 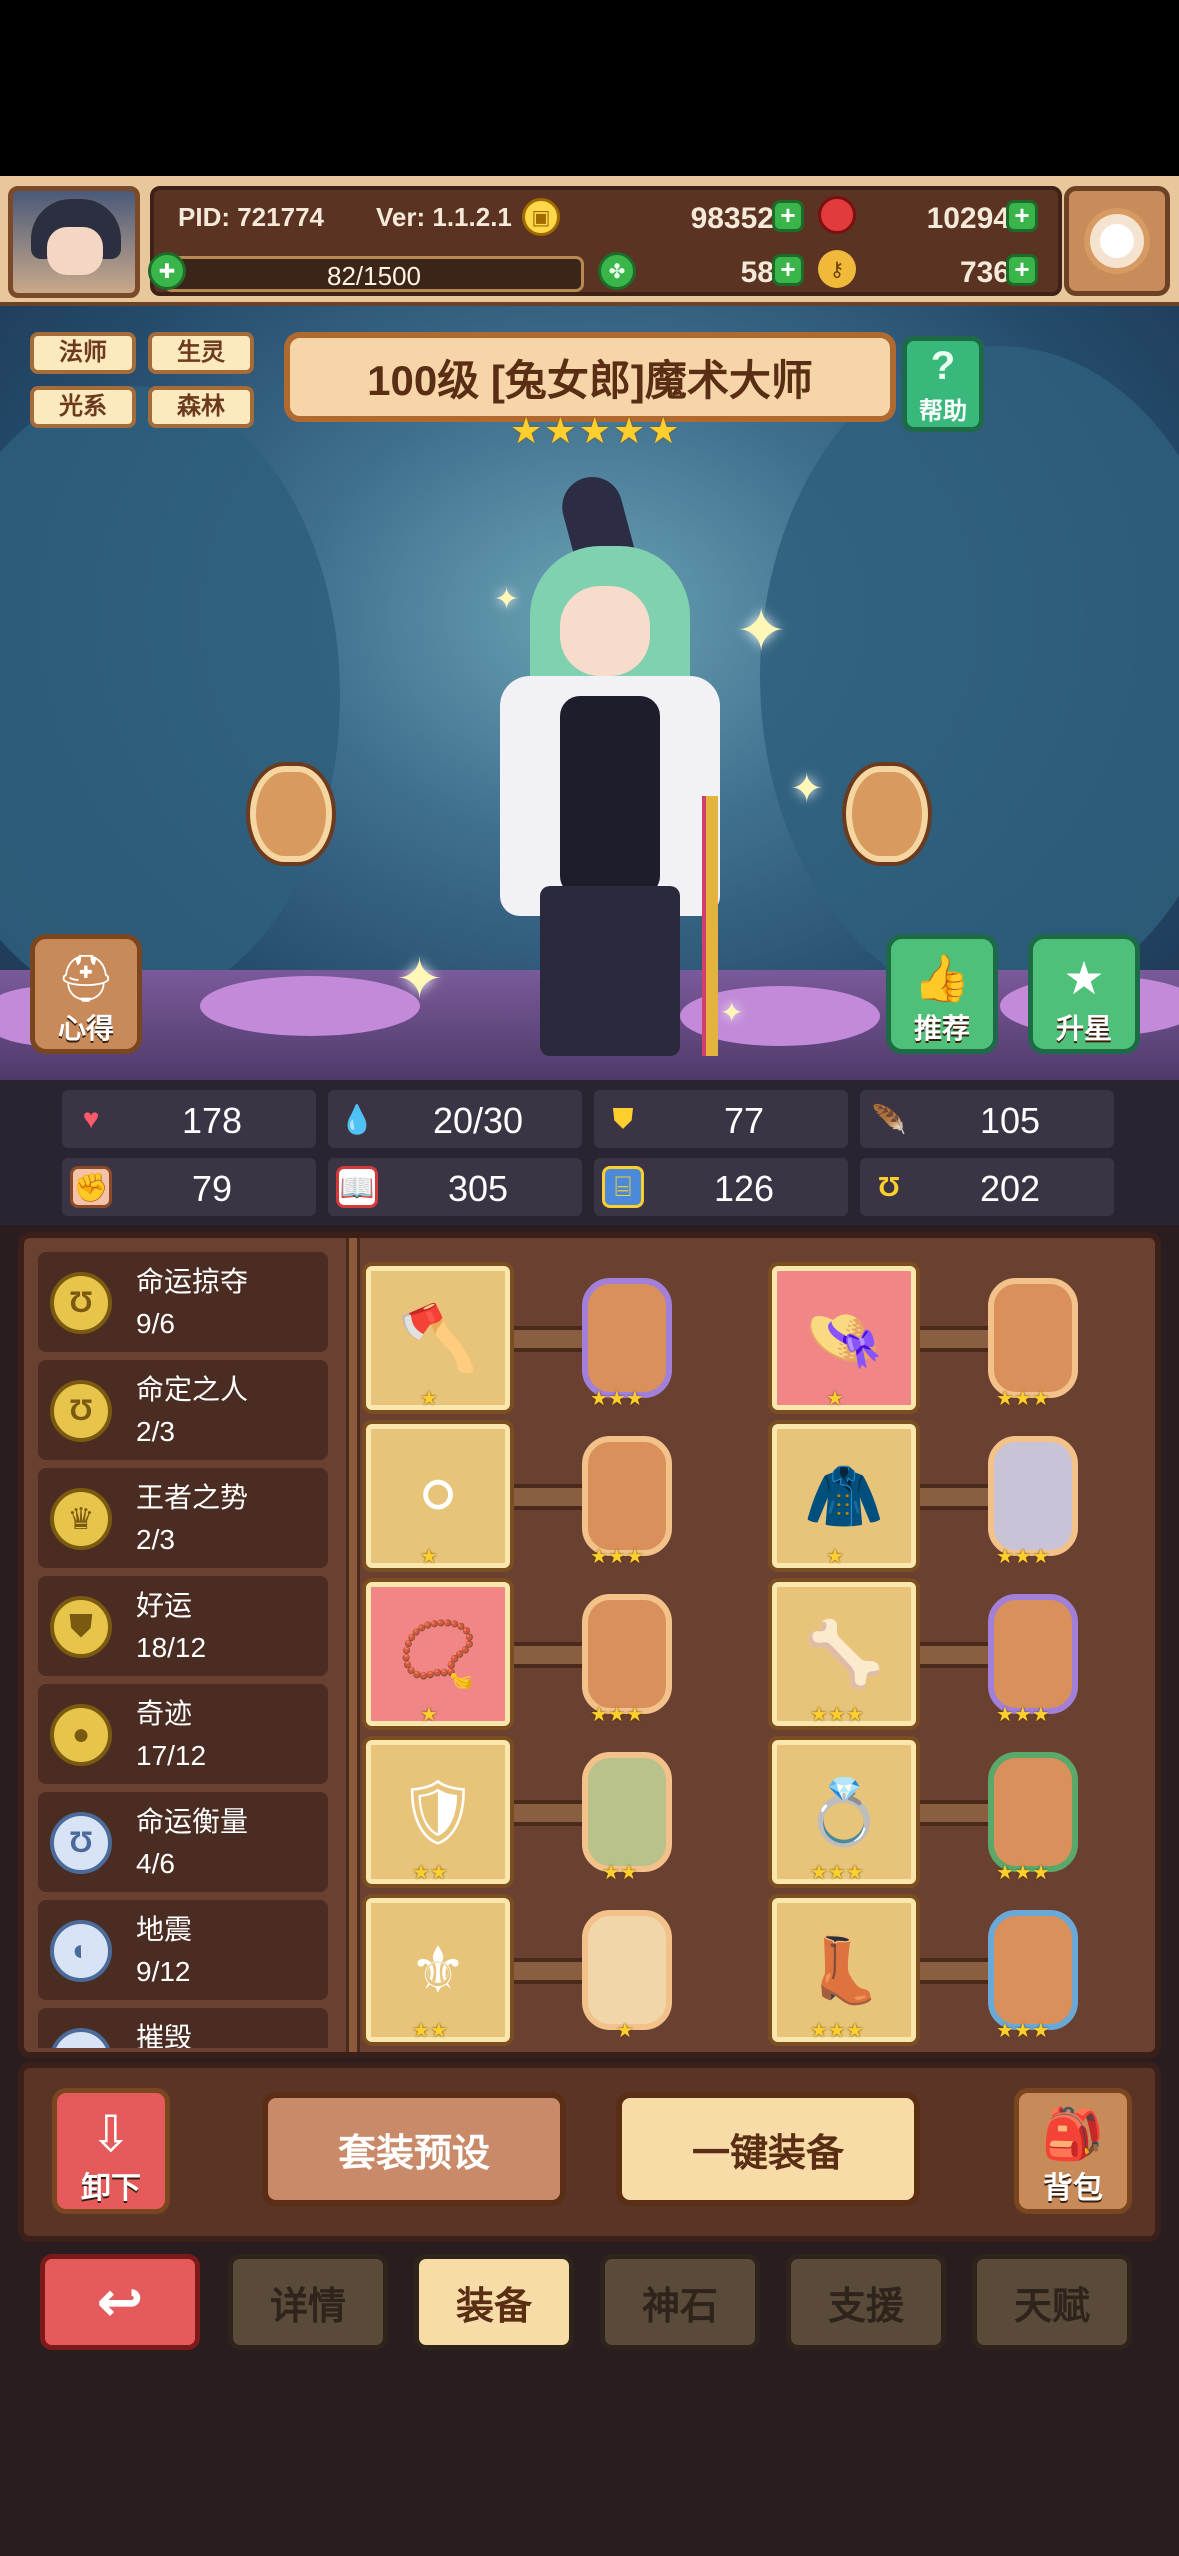 What do you see at coordinates (955, 1813) in the screenshot?
I see `slot-connector` at bounding box center [955, 1813].